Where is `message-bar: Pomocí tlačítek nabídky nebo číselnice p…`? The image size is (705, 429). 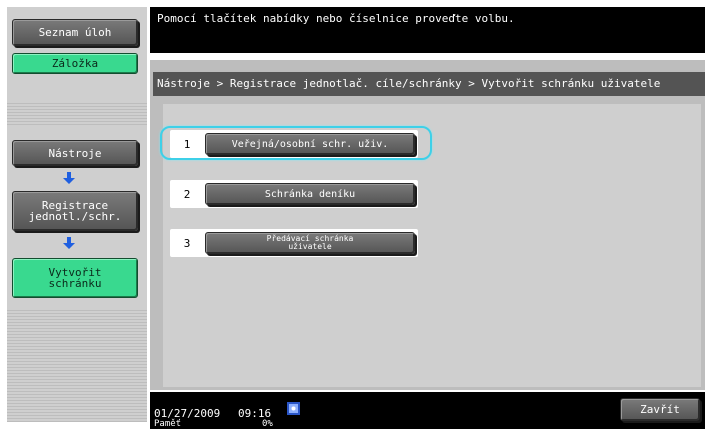 message-bar: Pomocí tlačítek nabídky nebo číselnice p… is located at coordinates (427, 30).